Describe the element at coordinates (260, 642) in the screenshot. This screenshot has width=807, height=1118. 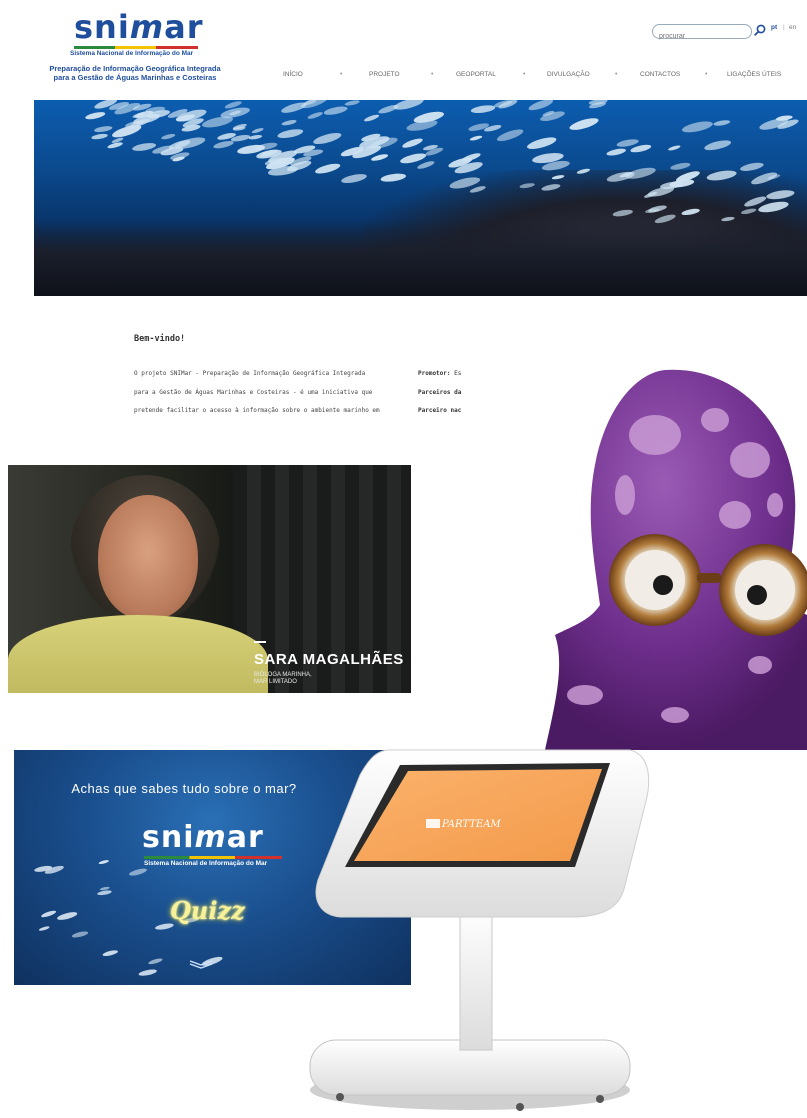
I see `caption-bar` at that location.